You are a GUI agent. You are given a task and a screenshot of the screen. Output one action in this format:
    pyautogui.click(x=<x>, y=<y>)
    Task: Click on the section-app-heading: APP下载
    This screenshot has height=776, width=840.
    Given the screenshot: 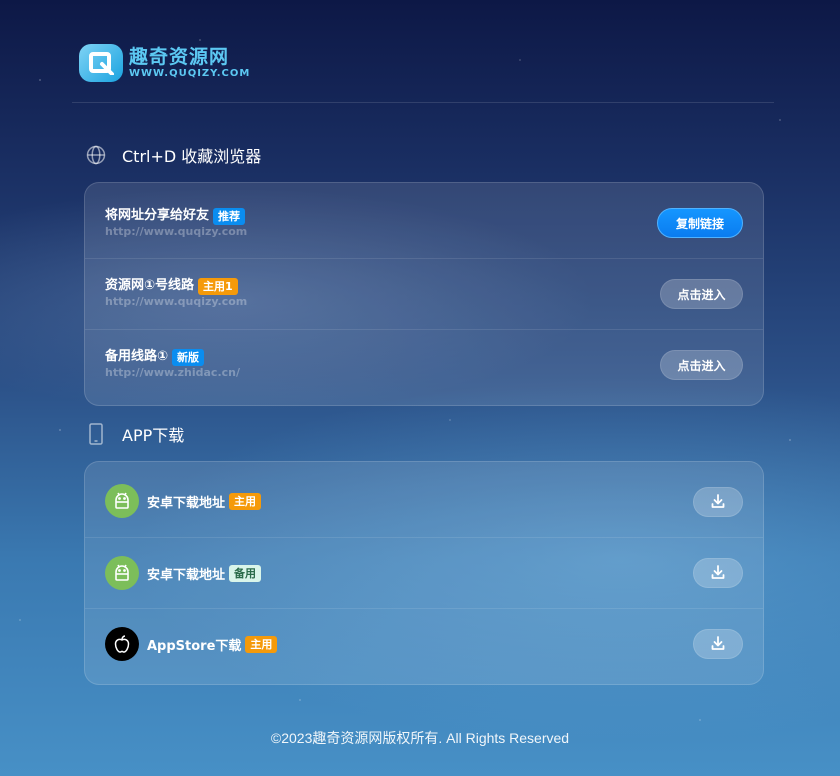 What is the action you would take?
    pyautogui.click(x=134, y=434)
    